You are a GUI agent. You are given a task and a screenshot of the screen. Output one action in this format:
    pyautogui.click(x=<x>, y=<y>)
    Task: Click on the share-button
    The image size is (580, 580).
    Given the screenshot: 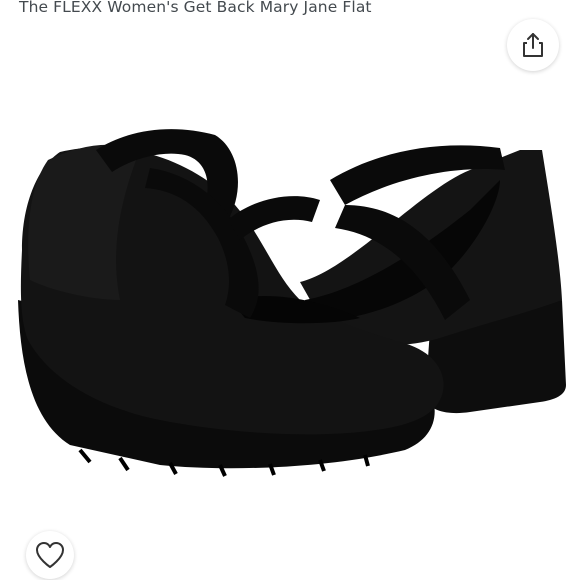 What is the action you would take?
    pyautogui.click(x=533, y=45)
    